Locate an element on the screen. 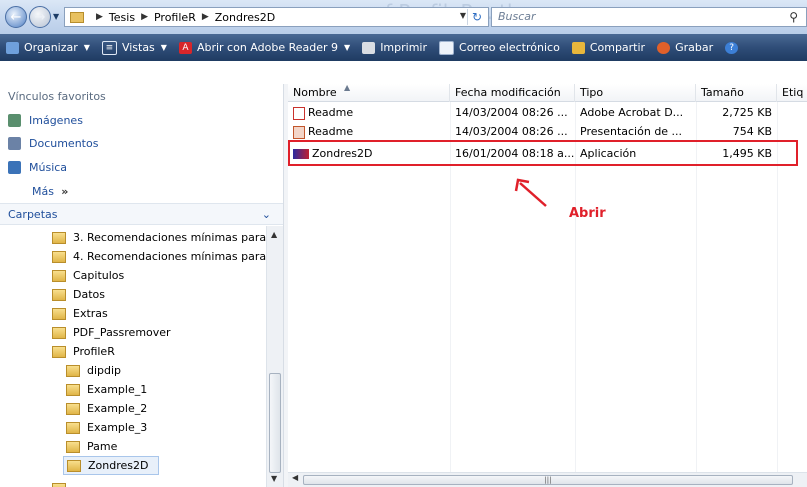 This screenshot has height=487, width=807. favorite-label: Imágenes is located at coordinates (56, 120).